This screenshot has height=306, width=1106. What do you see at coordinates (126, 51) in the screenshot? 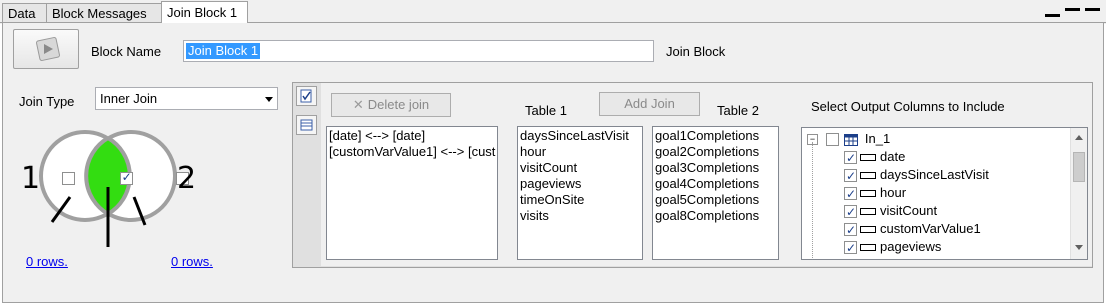
I see `block-name-label: Block Name` at bounding box center [126, 51].